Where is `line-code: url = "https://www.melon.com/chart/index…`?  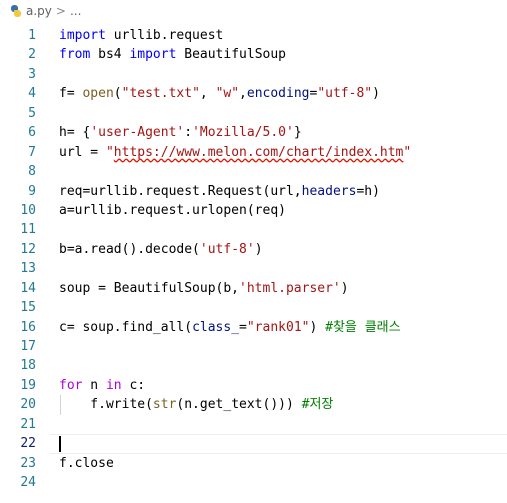
line-code: url = "https://www.melon.com/chart/index… is located at coordinates (235, 152).